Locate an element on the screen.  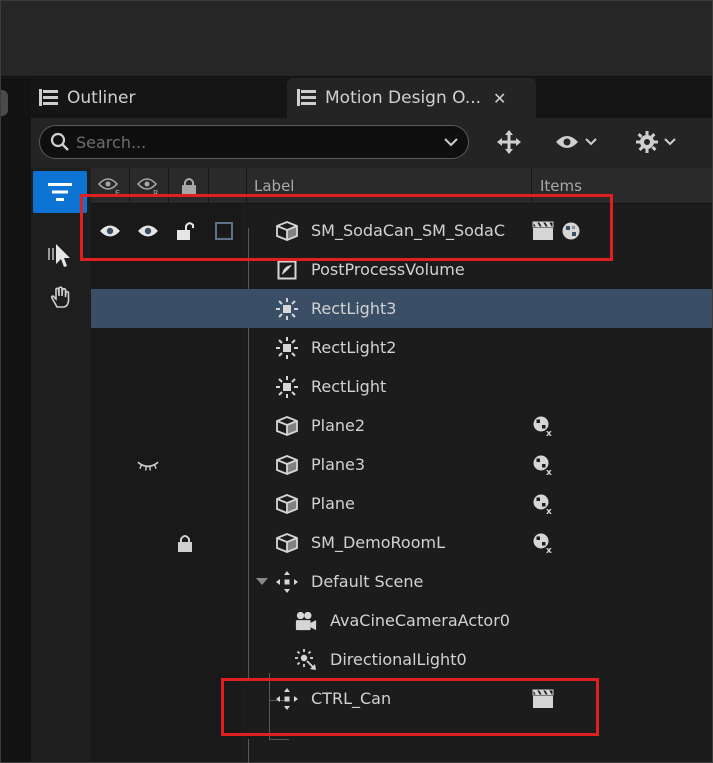
visibility-dropdown-button is located at coordinates (576, 142).